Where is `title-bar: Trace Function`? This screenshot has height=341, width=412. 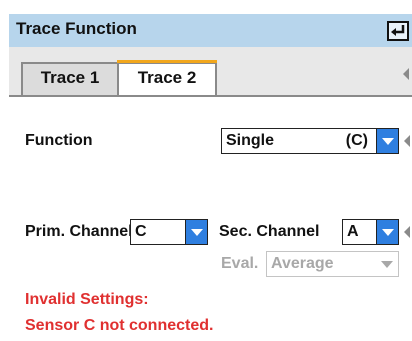 title-bar: Trace Function is located at coordinates (210, 30).